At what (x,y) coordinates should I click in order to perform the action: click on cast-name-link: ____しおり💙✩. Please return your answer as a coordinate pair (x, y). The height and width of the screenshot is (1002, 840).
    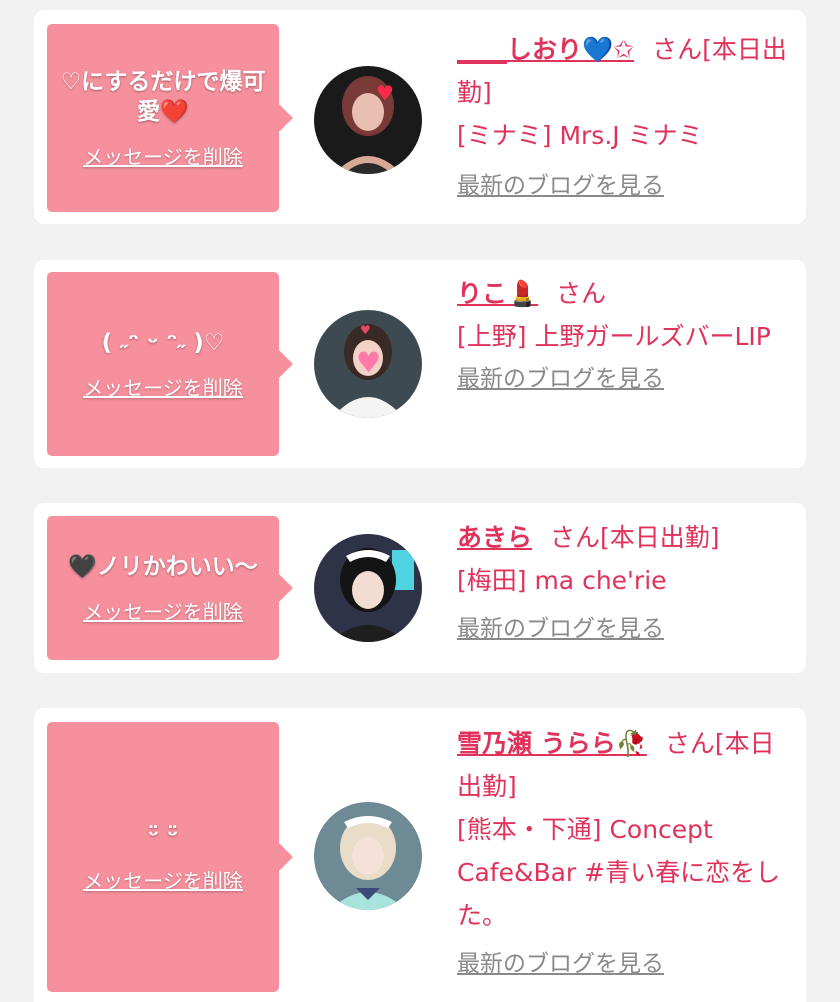
    Looking at the image, I should click on (545, 49).